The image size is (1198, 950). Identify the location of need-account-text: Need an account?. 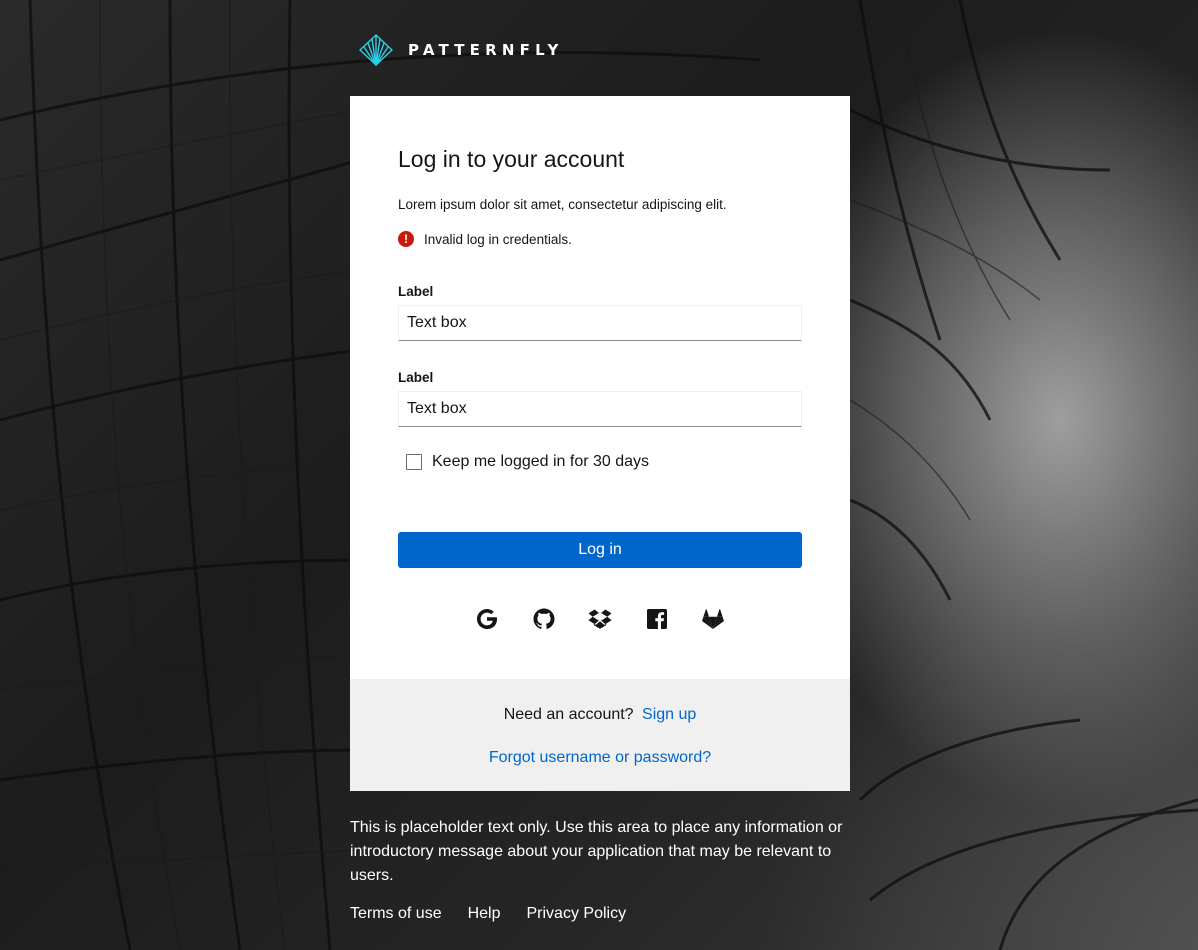
(568, 714).